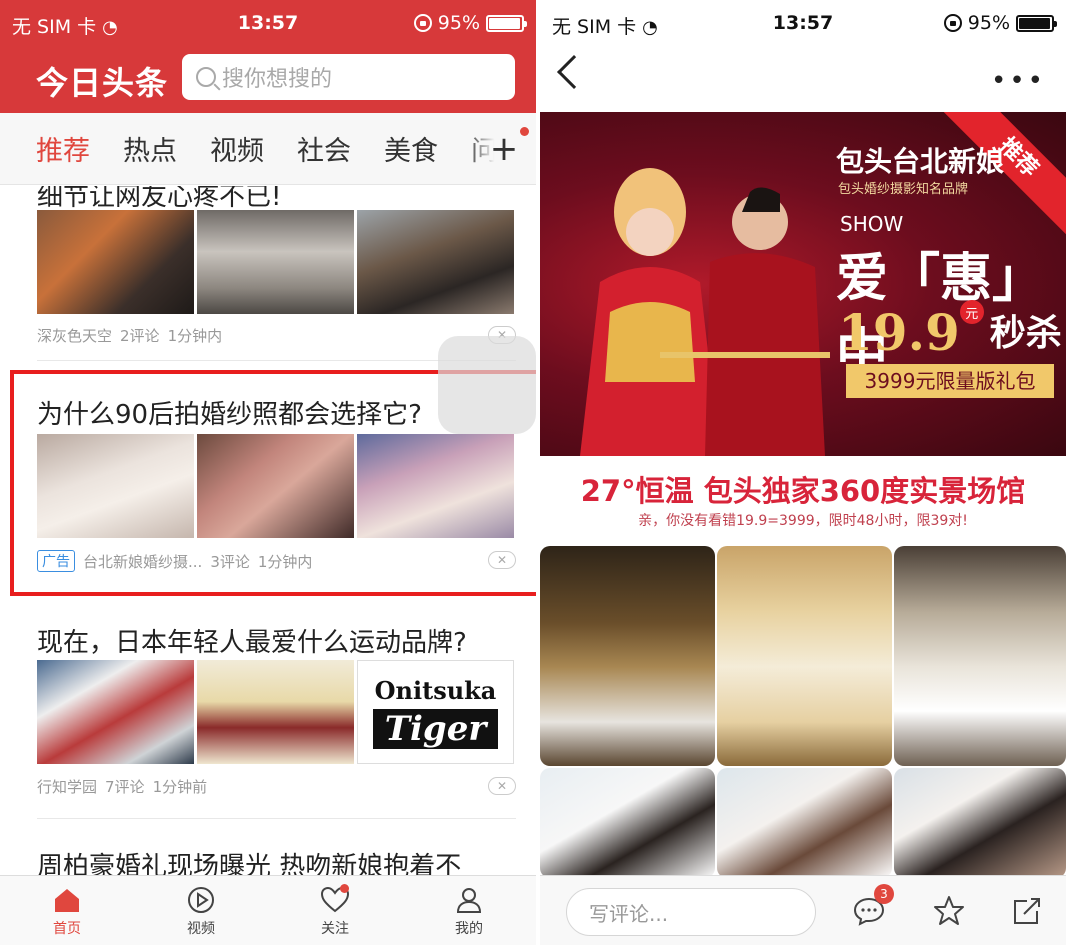  What do you see at coordinates (435, 690) in the screenshot?
I see `logo-text-onitsuka: Onitsuka` at bounding box center [435, 690].